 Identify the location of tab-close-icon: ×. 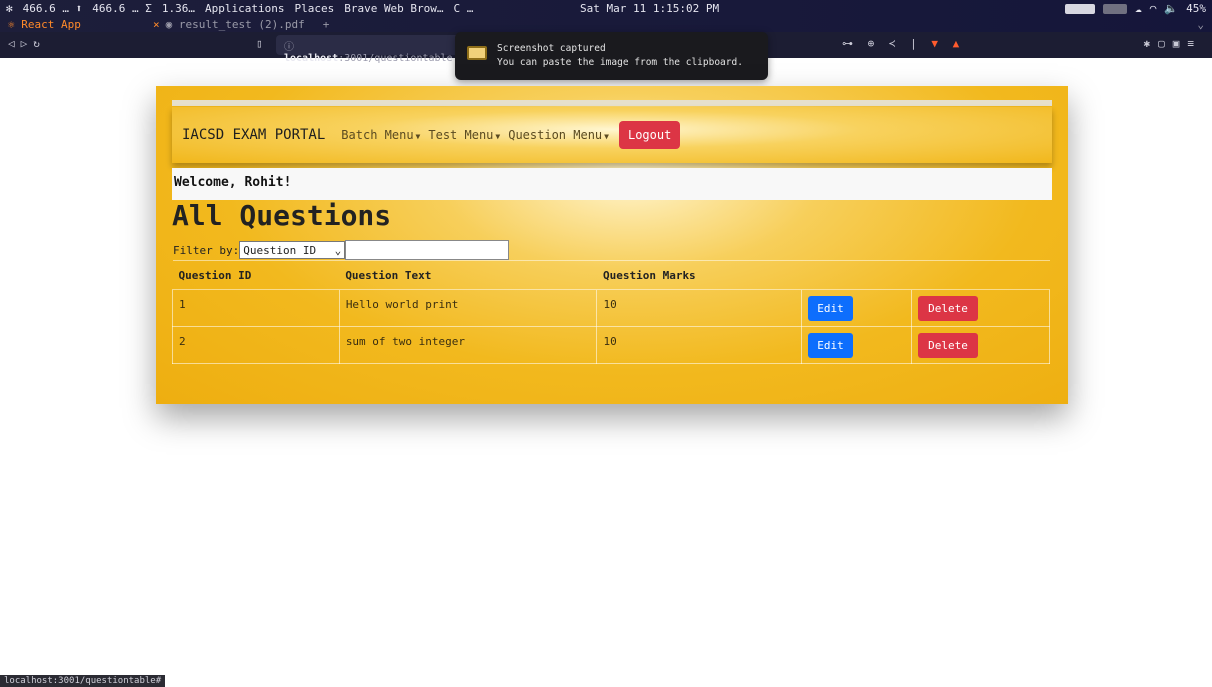
(156, 24).